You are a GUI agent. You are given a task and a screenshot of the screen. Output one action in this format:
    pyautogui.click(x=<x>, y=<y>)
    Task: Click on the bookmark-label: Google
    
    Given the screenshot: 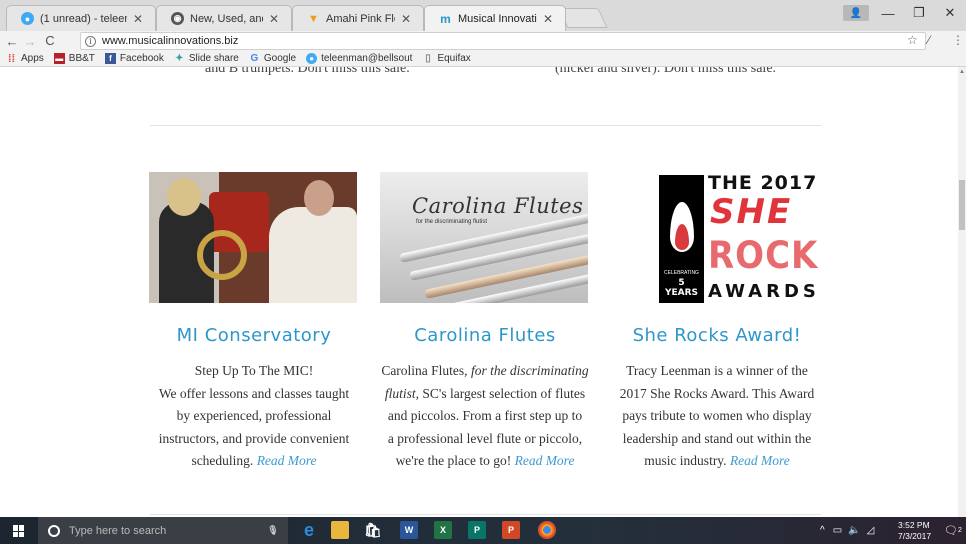 What is the action you would take?
    pyautogui.click(x=280, y=58)
    